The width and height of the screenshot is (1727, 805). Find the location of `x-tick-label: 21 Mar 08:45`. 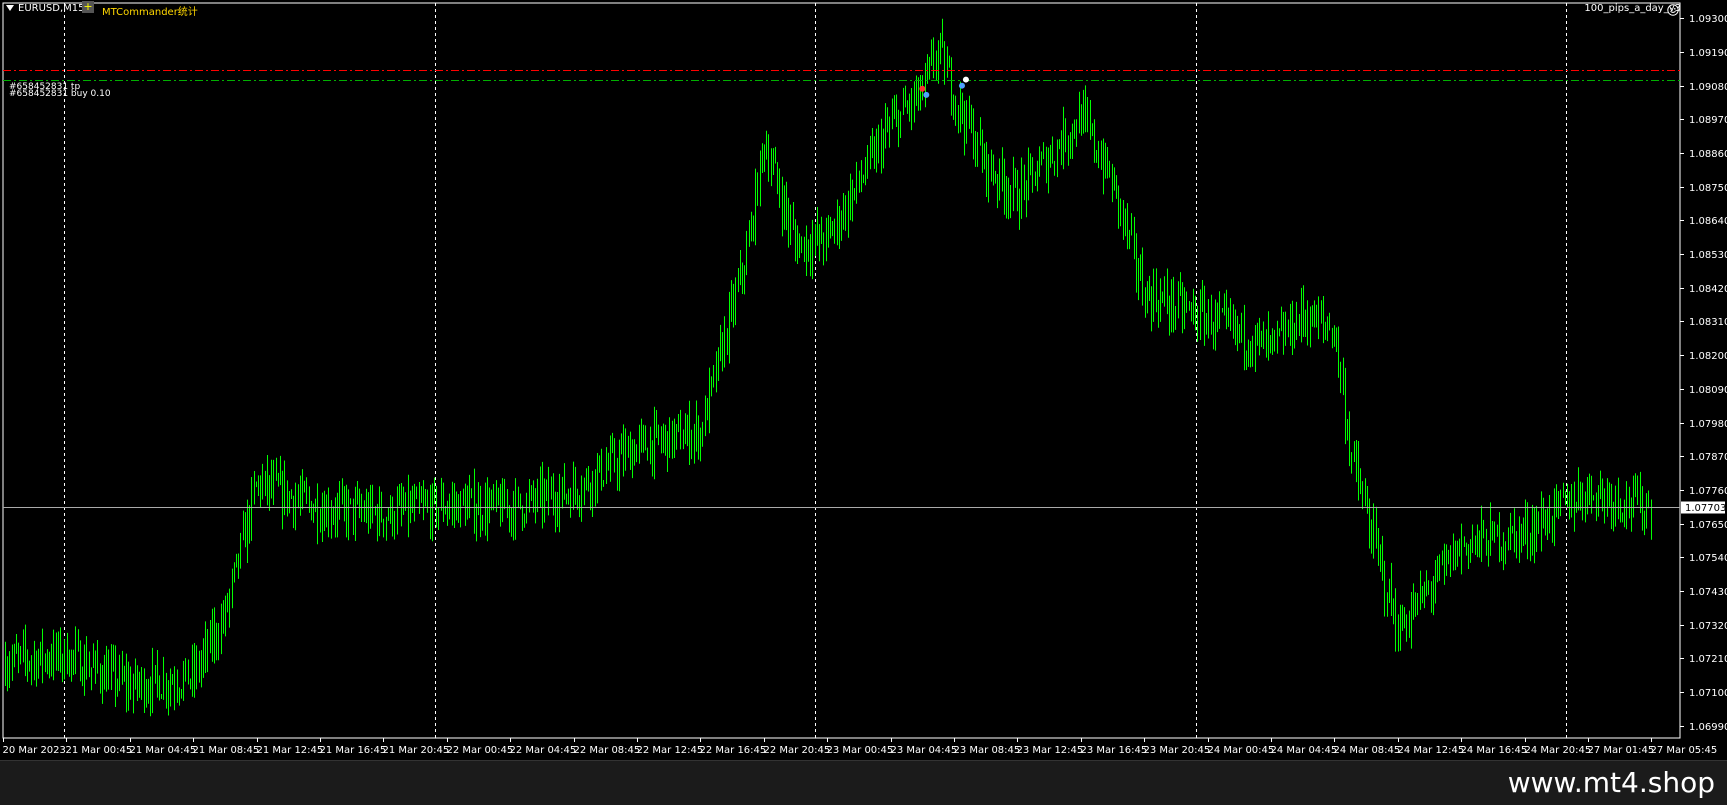

x-tick-label: 21 Mar 08:45 is located at coordinates (226, 750).